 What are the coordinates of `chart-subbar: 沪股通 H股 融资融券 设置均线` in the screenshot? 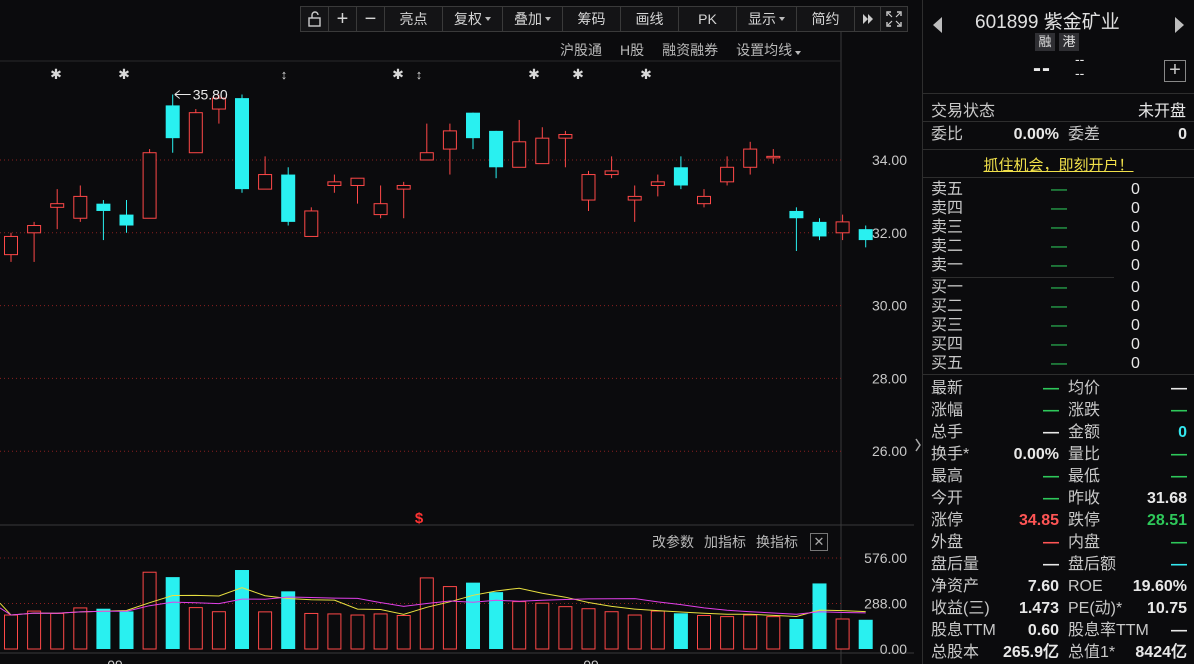 It's located at (681, 50).